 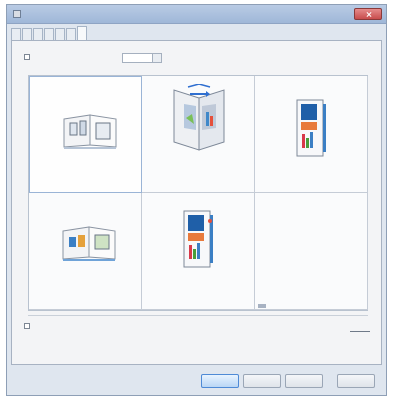 What do you see at coordinates (304, 381) in the screenshot?
I see `apply-button` at bounding box center [304, 381].